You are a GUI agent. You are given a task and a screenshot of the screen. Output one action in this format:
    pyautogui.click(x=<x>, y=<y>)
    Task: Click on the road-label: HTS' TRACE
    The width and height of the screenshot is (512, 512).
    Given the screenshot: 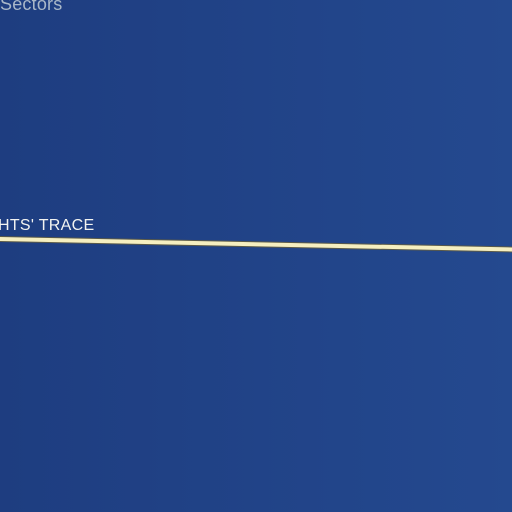 What is the action you would take?
    pyautogui.click(x=47, y=225)
    